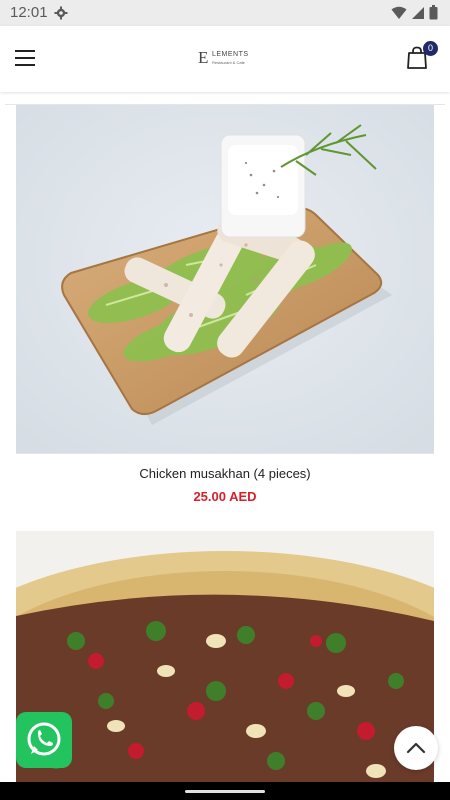 This screenshot has height=800, width=450. What do you see at coordinates (433, 12) in the screenshot?
I see `battery-icon` at bounding box center [433, 12].